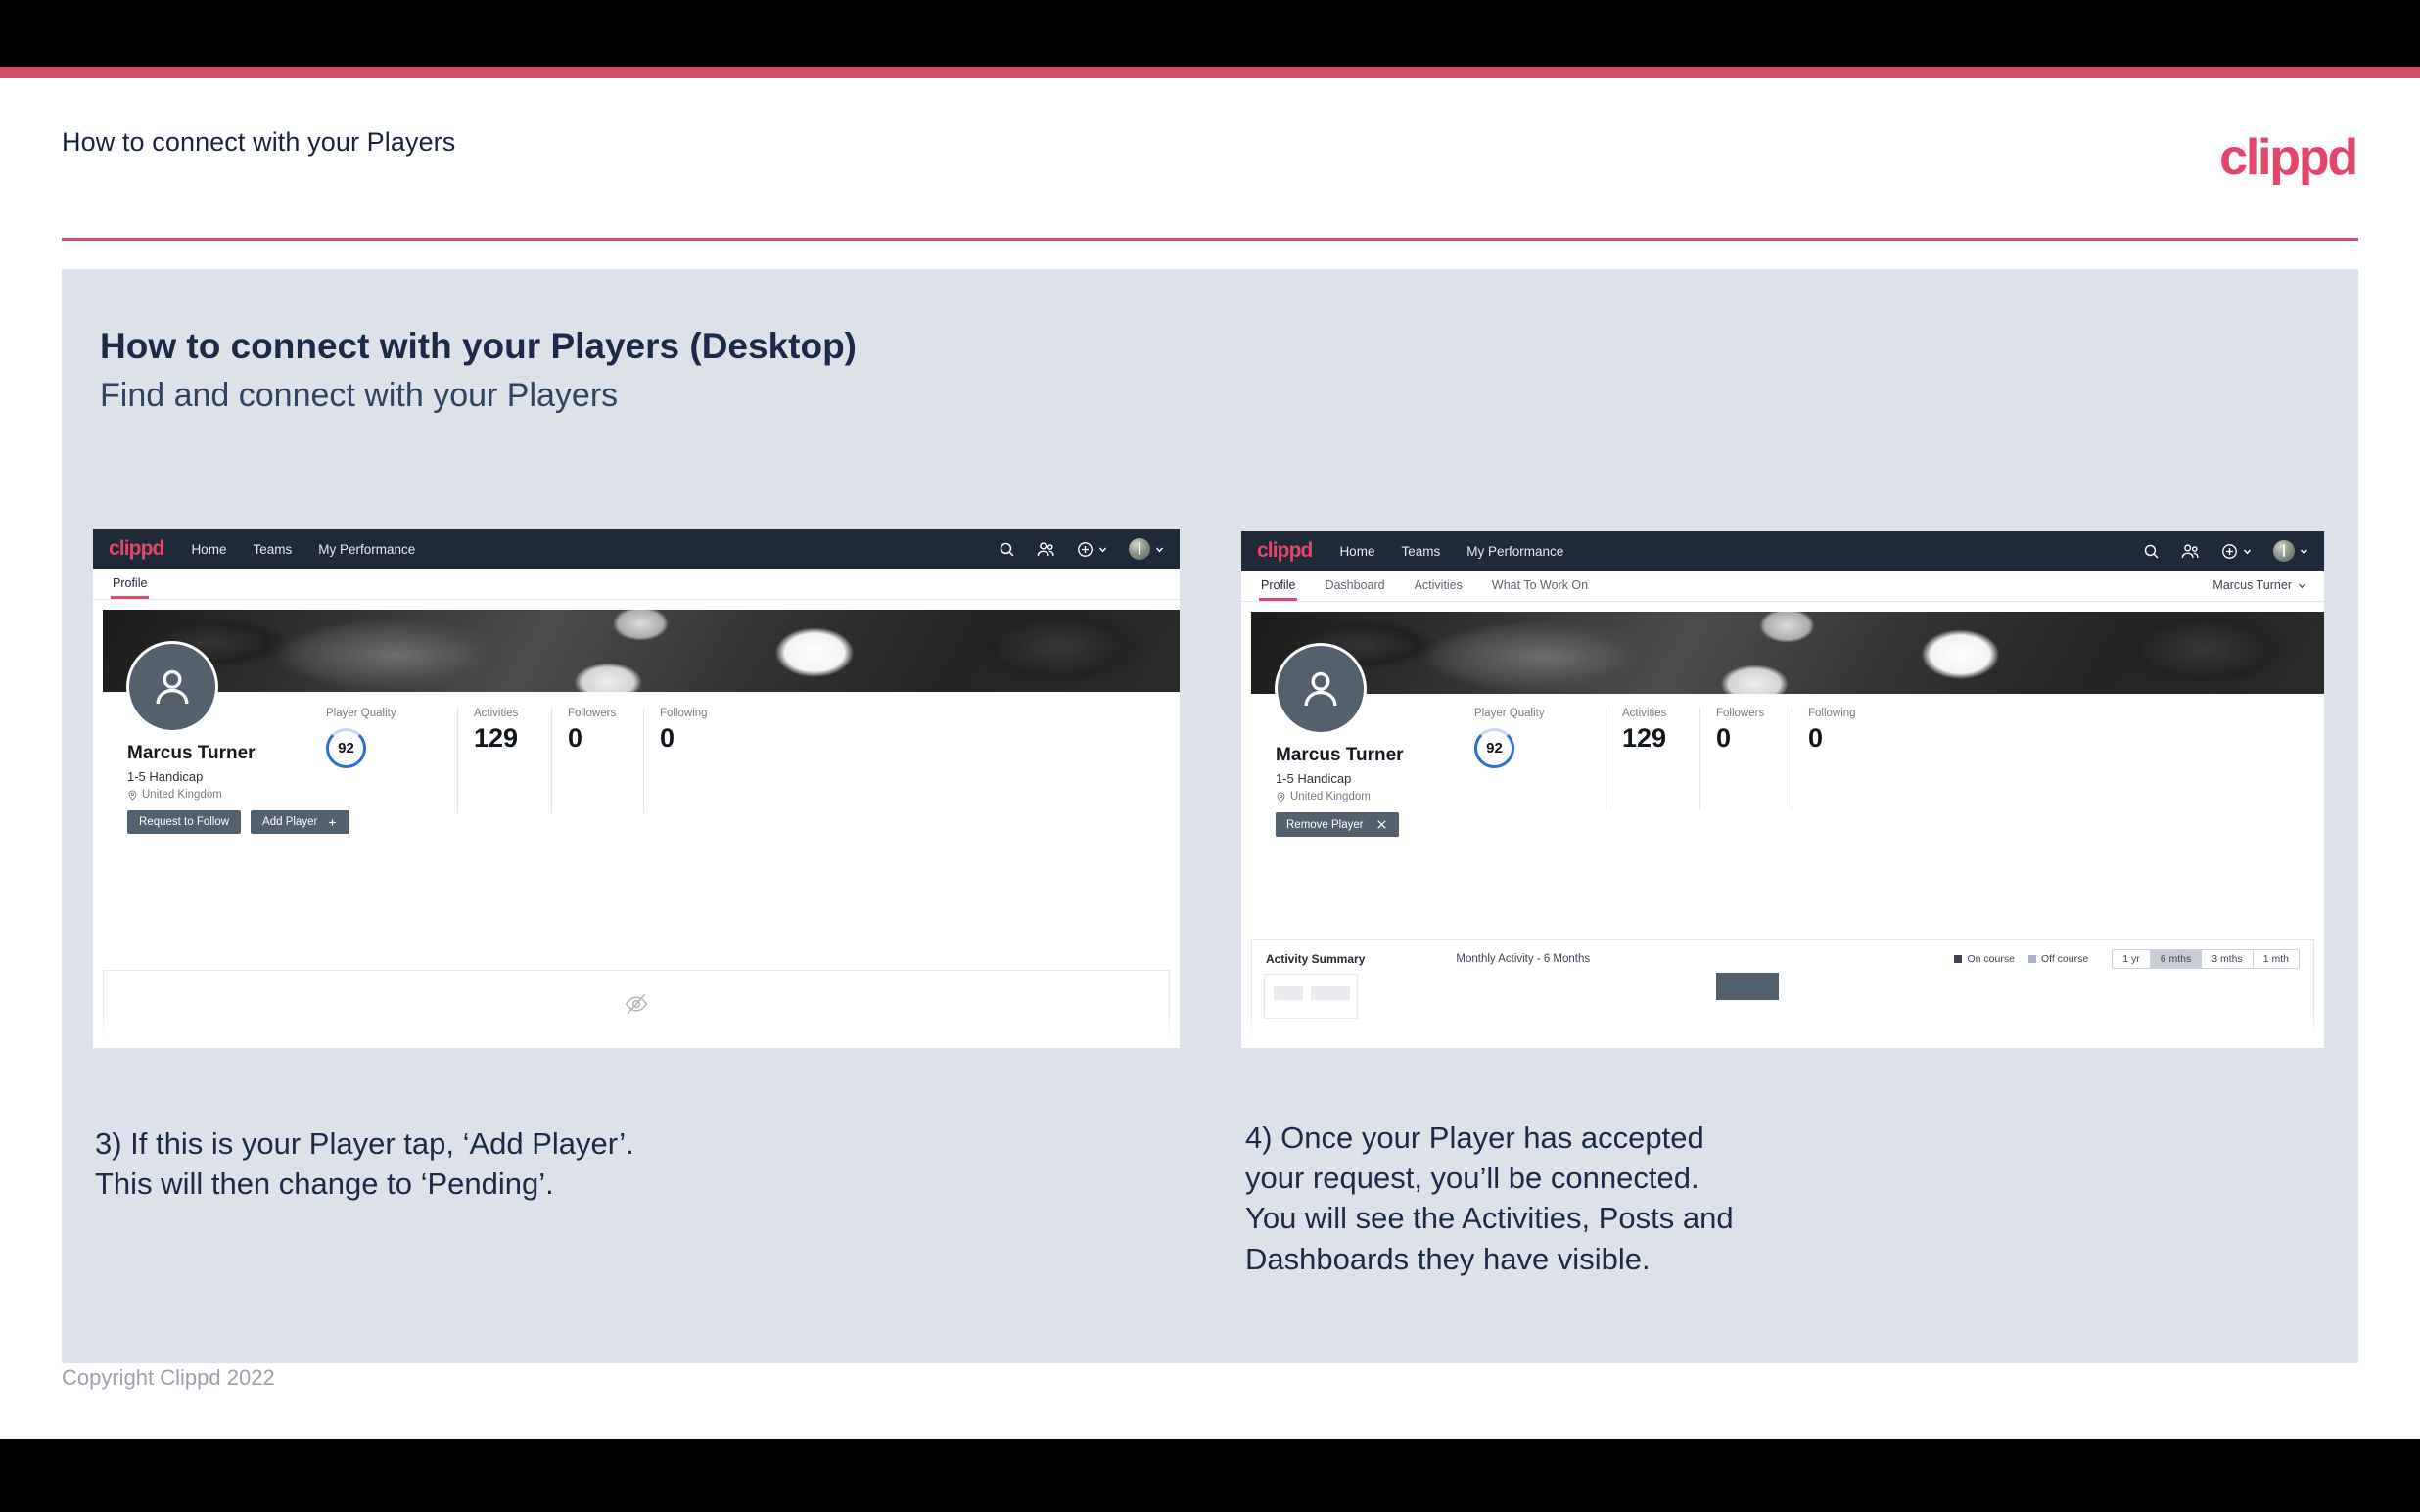 The image size is (2420, 1512). I want to click on header-divider, so click(1210, 239).